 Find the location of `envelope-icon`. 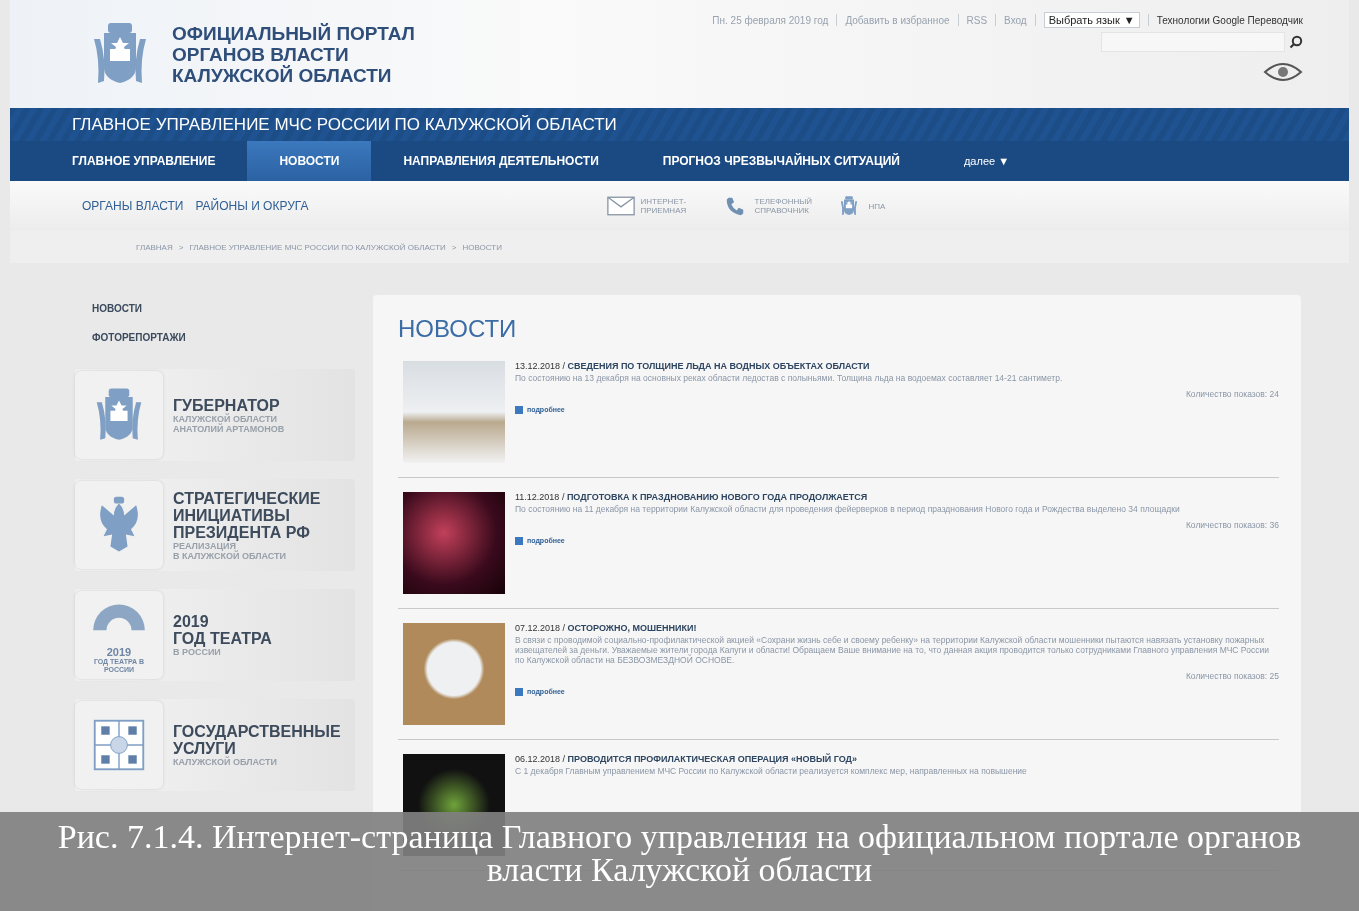

envelope-icon is located at coordinates (620, 206).